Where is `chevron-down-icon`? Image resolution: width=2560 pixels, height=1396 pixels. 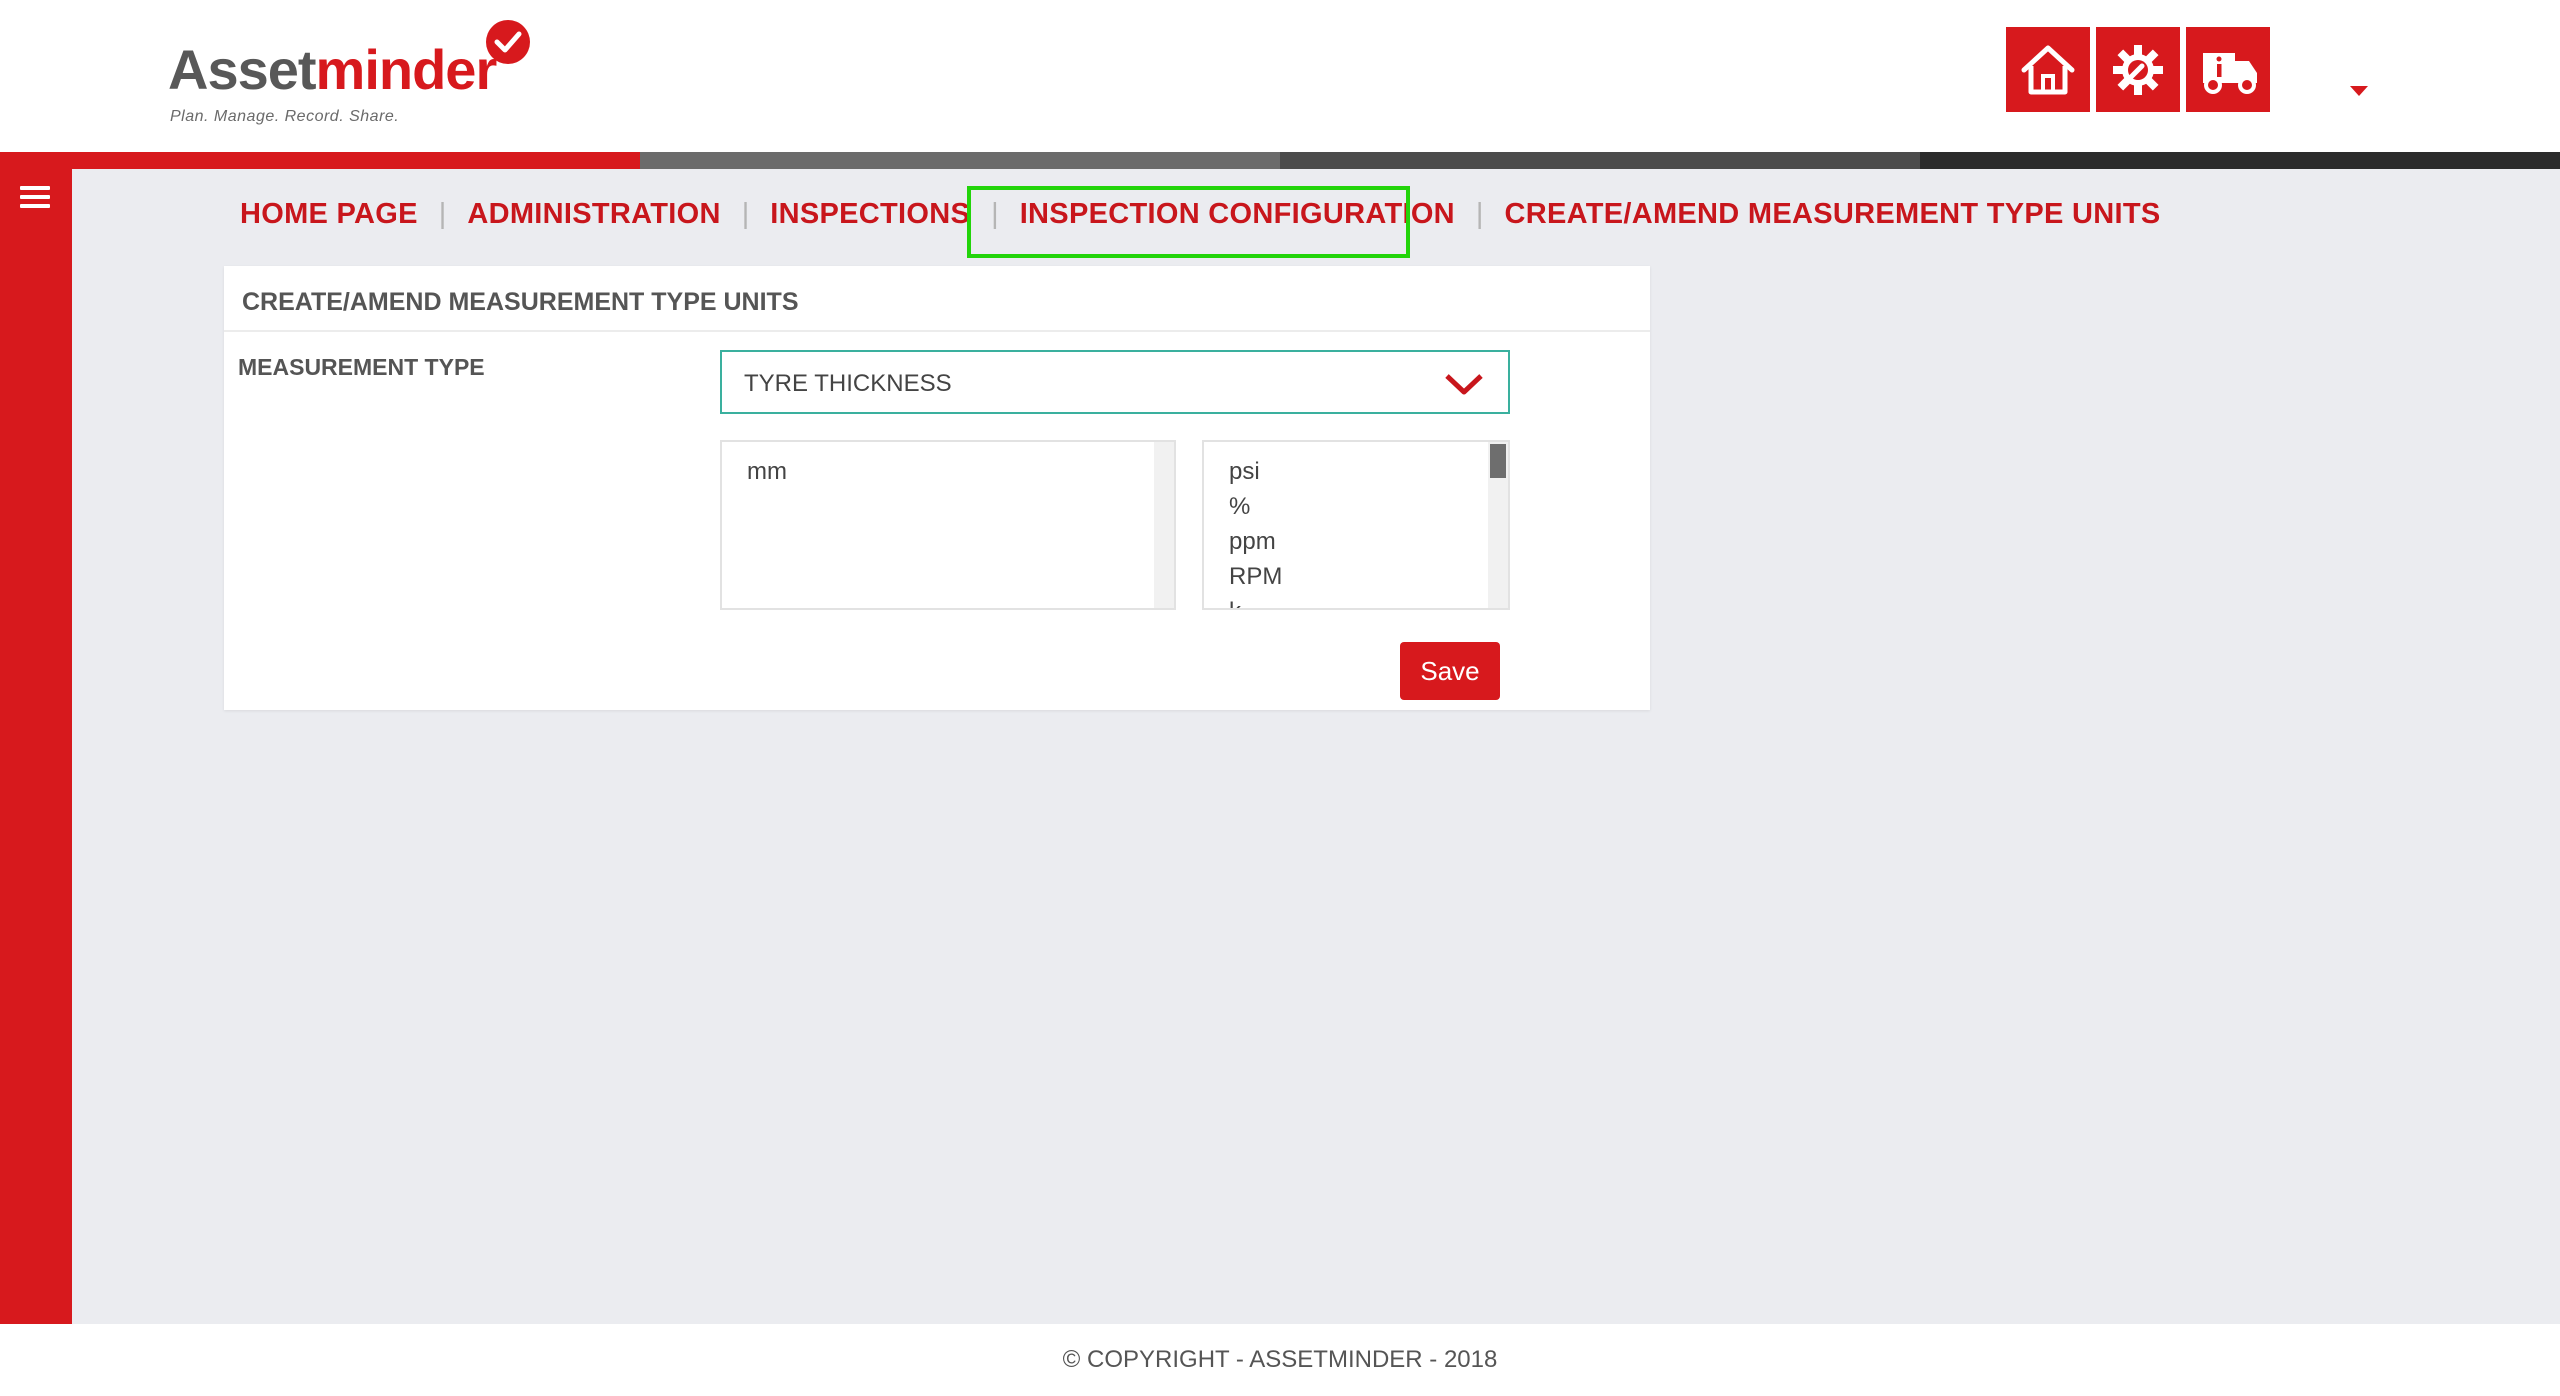 chevron-down-icon is located at coordinates (1464, 384).